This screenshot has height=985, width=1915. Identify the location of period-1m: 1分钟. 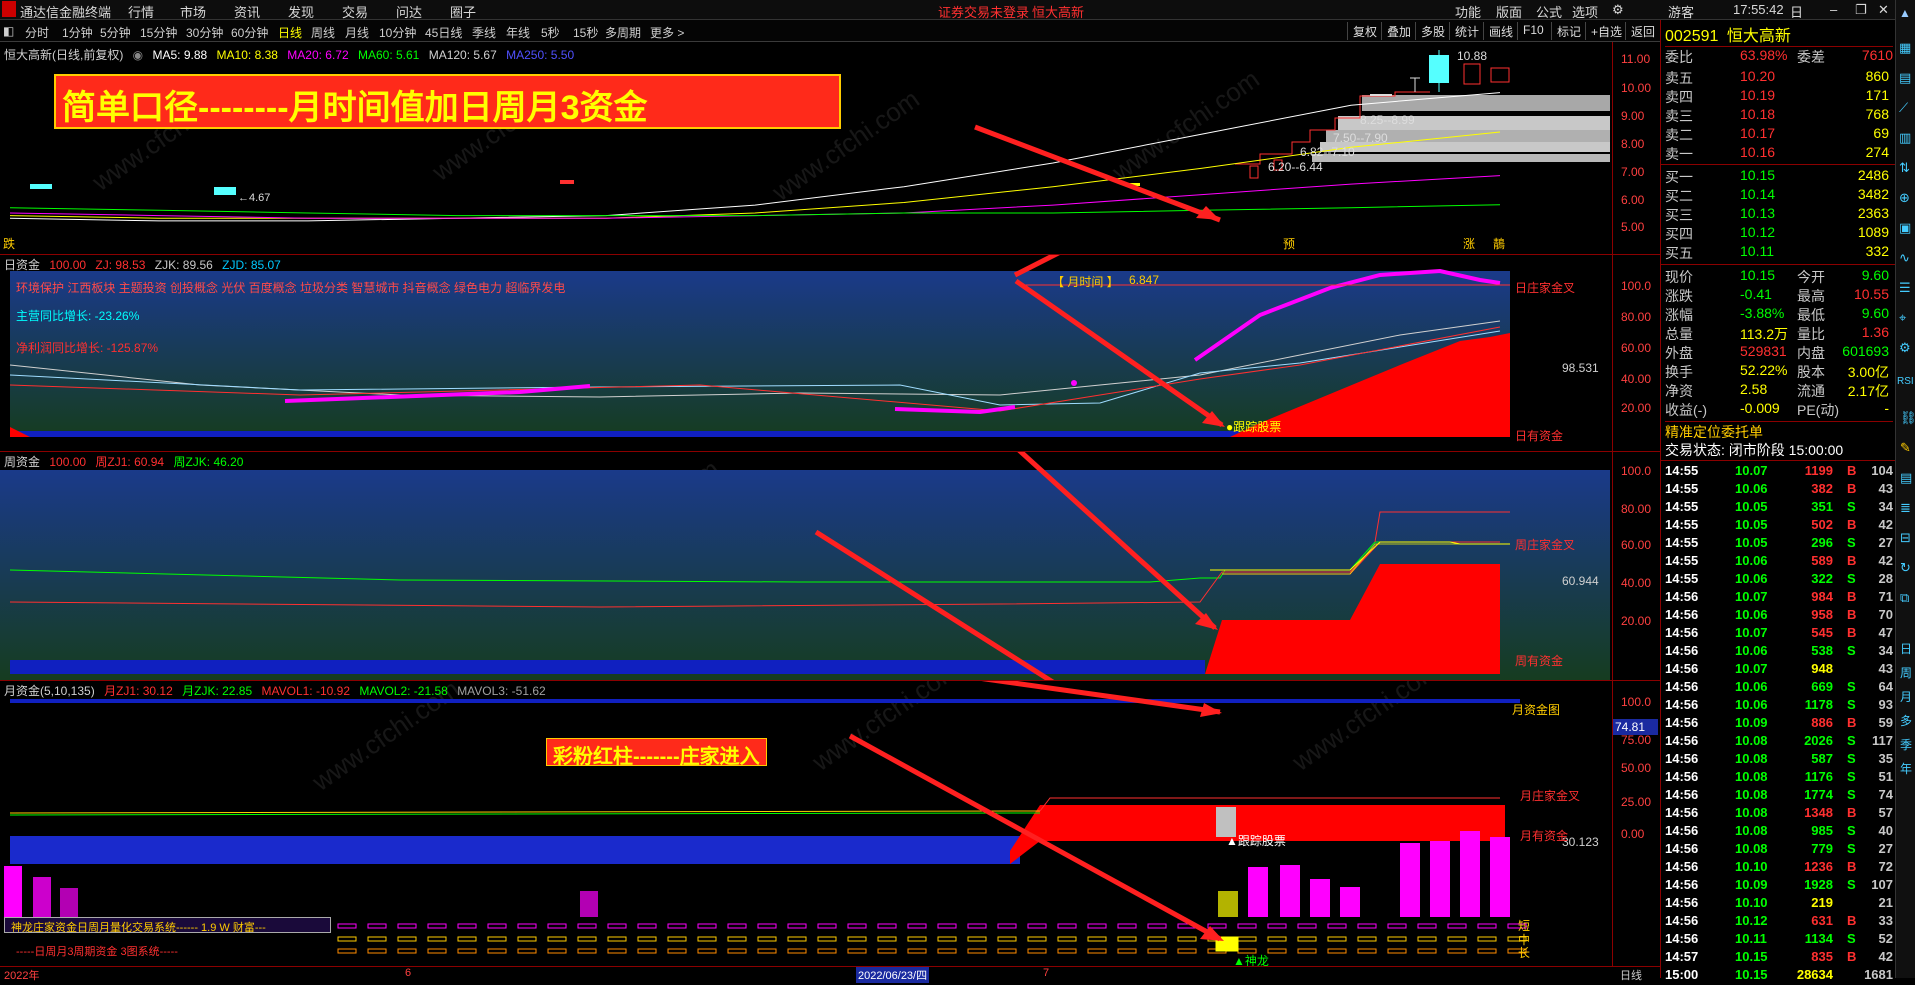
(77, 32).